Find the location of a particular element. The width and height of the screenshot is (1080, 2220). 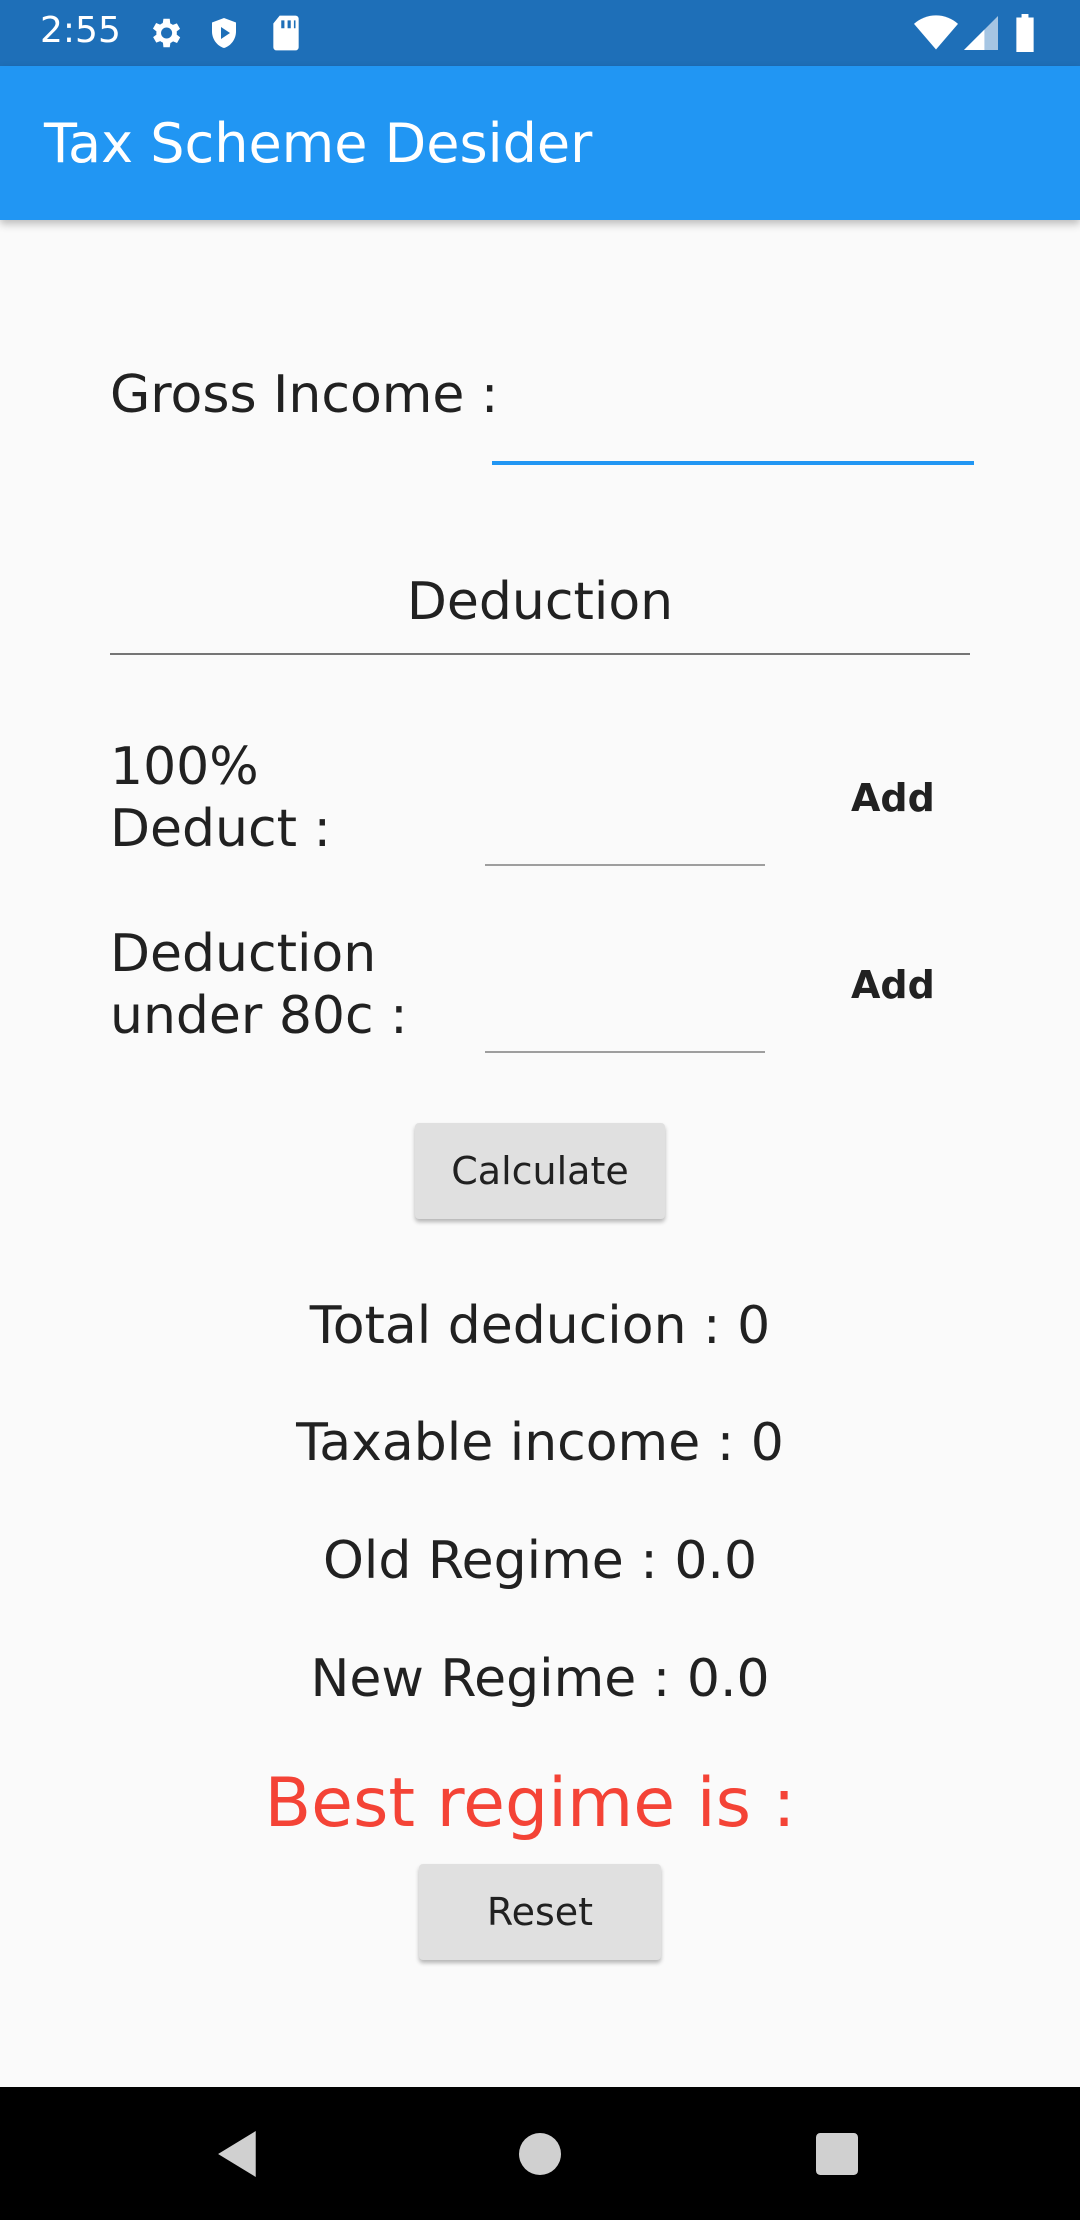

back-icon is located at coordinates (239, 2156).